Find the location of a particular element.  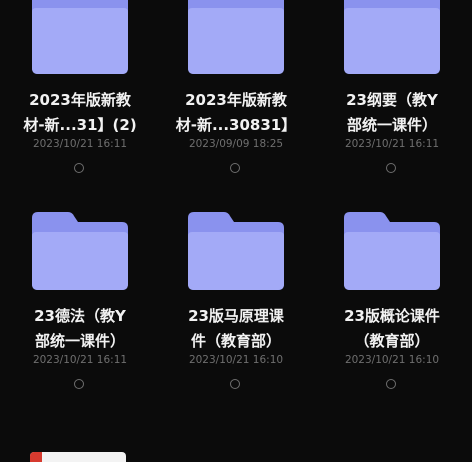

folder-item: 23纲要（教Y 部统一课件） 2023/10/21 16:11 is located at coordinates (392, 95).